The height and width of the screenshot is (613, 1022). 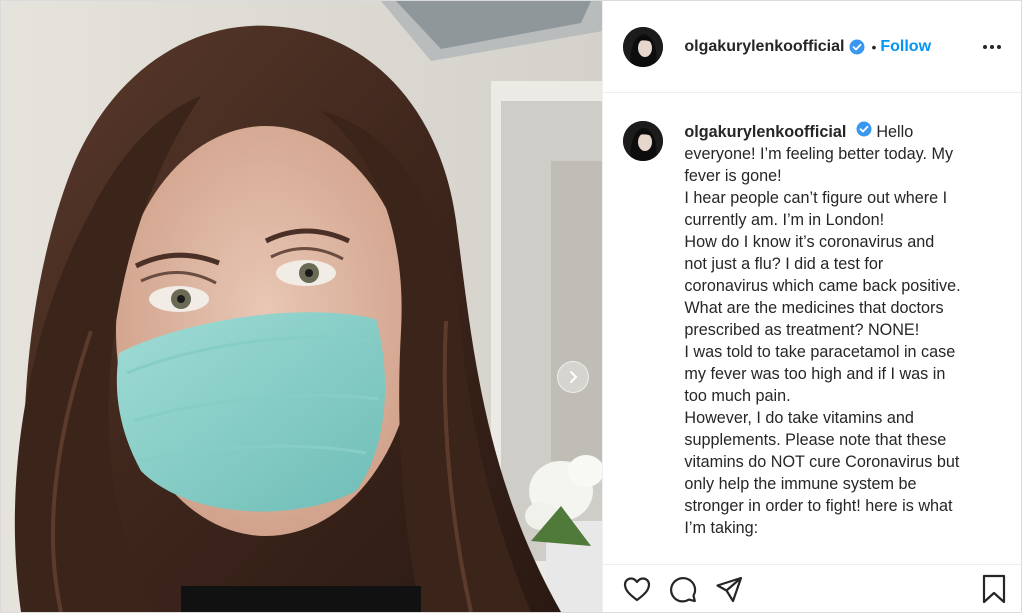 I want to click on caption-line: I hear people can’t figure out where I, so click(x=816, y=198).